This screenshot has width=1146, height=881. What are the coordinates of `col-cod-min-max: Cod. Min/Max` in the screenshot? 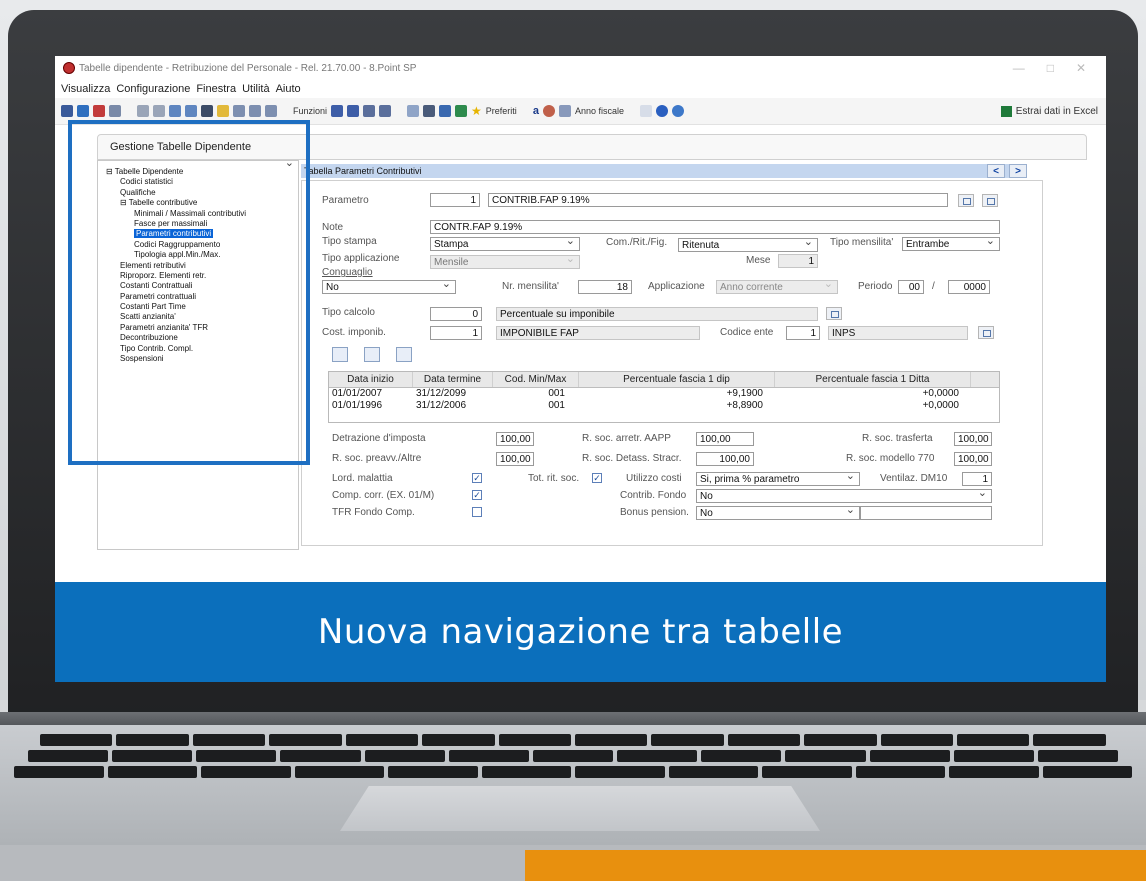 It's located at (536, 379).